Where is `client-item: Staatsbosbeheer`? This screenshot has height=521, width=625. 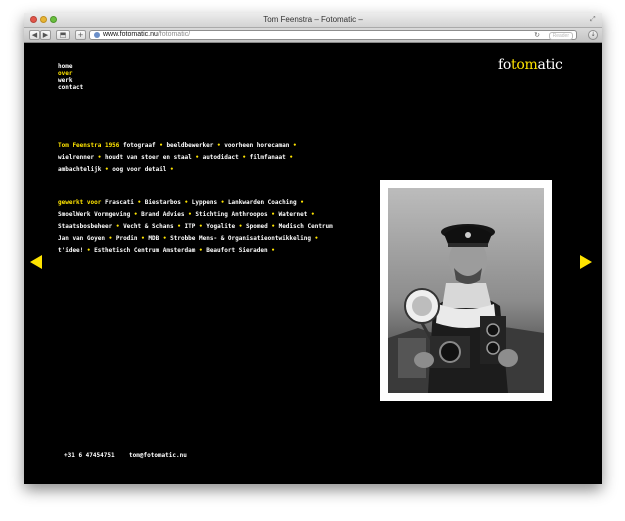
client-item: Staatsbosbeheer is located at coordinates (85, 226).